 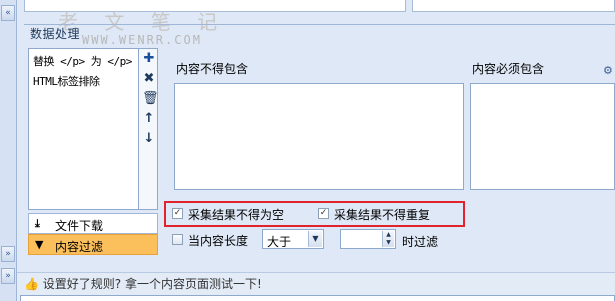 What do you see at coordinates (79, 247) in the screenshot?
I see `nav-item-label: 内容过滤` at bounding box center [79, 247].